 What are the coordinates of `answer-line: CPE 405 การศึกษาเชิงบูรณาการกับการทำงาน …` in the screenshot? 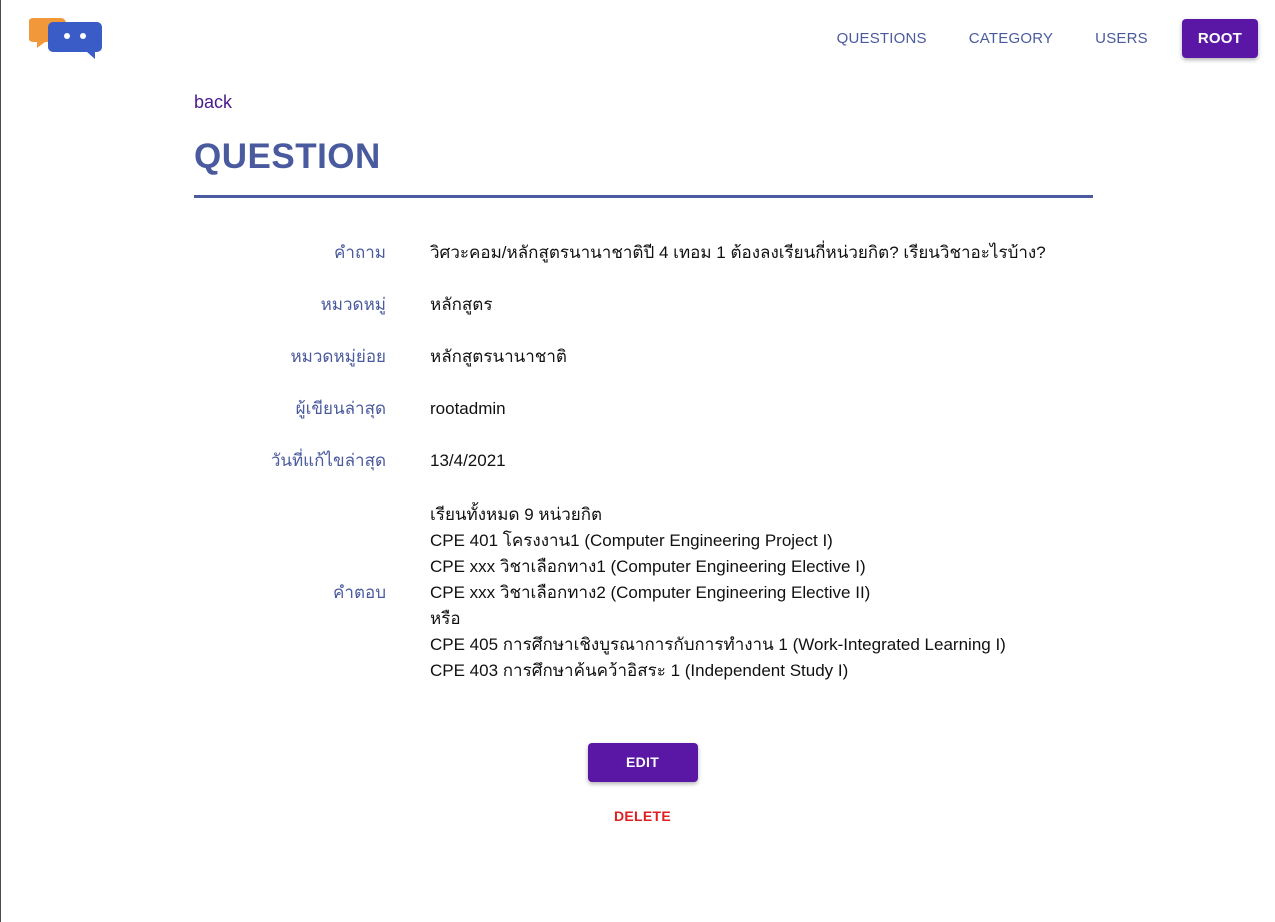 It's located at (718, 644).